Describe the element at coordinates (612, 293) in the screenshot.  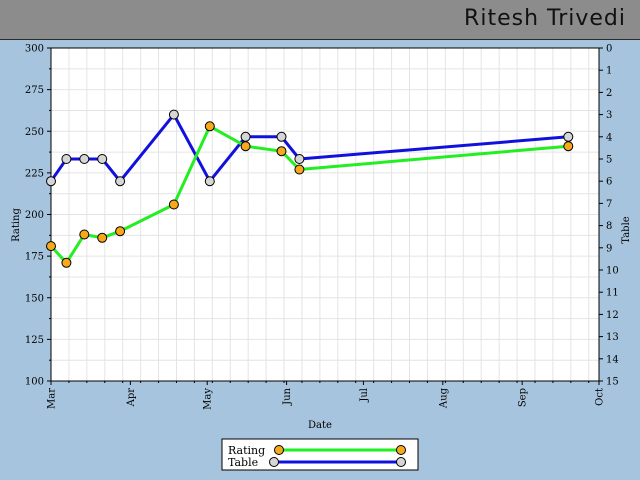
I see `y2-tick-label: 11` at that location.